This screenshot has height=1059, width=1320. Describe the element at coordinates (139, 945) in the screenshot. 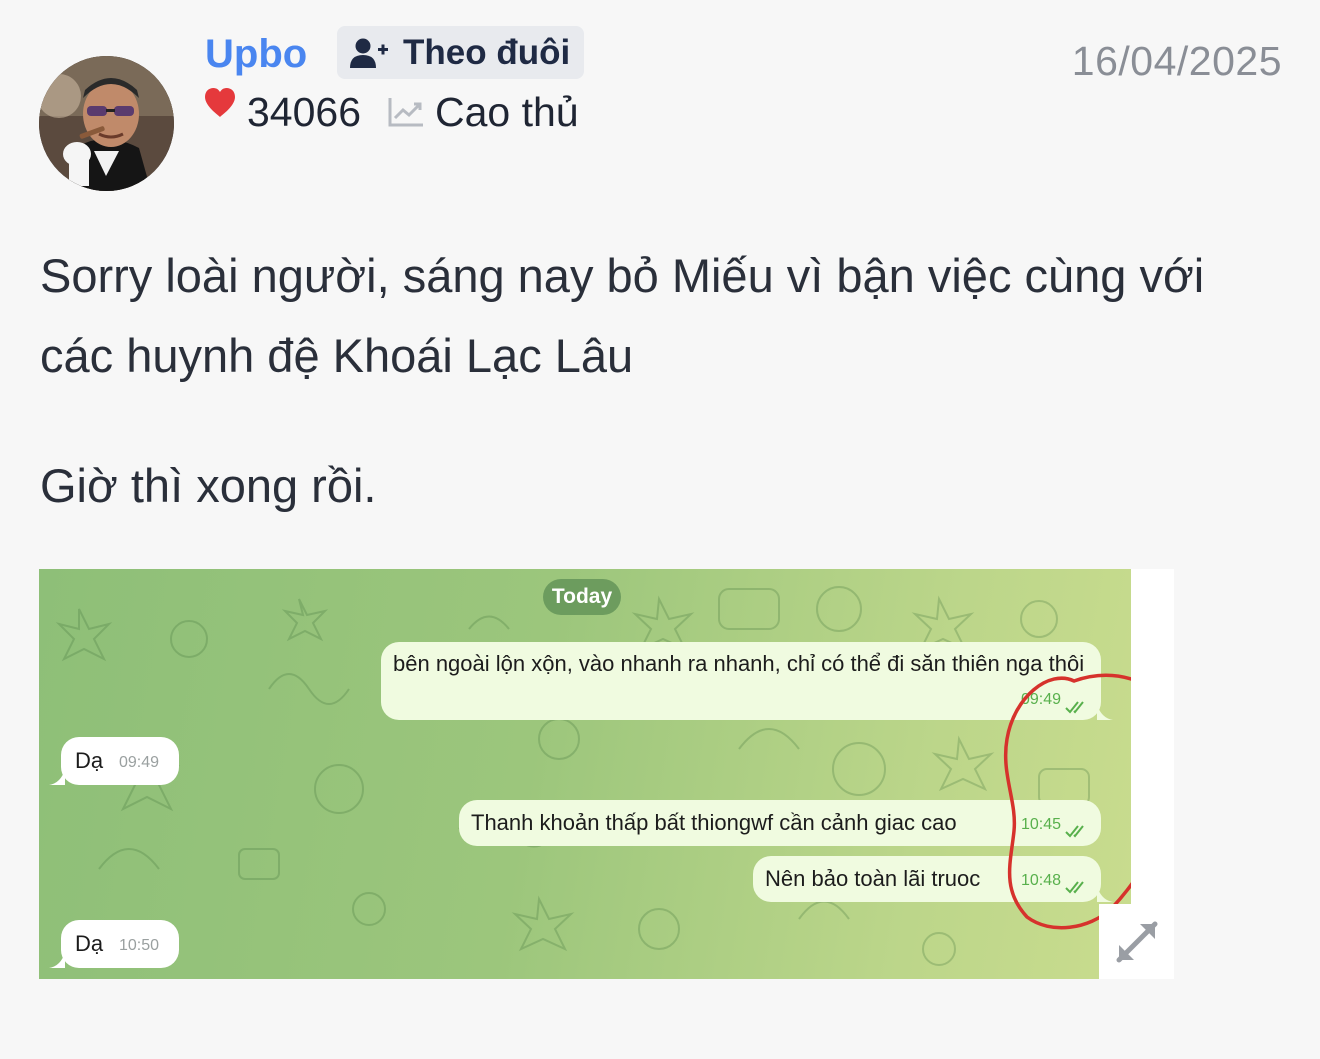

I see `message-time: 10:50` at that location.